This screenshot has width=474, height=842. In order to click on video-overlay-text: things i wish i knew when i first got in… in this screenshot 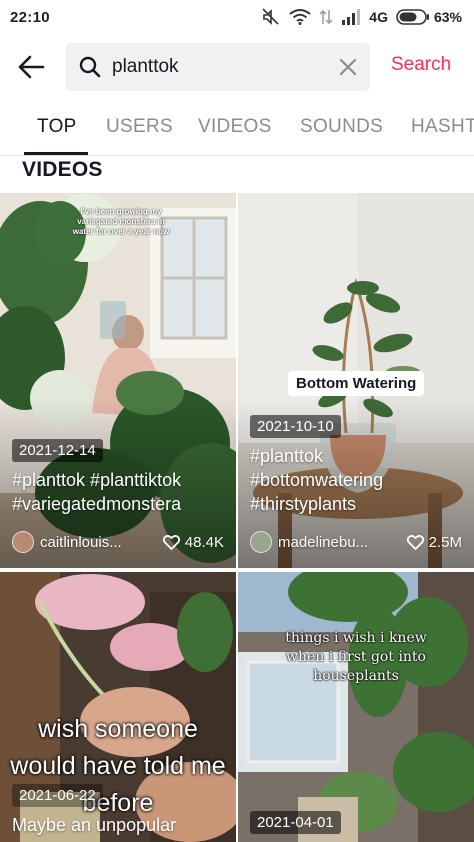, I will do `click(356, 657)`.